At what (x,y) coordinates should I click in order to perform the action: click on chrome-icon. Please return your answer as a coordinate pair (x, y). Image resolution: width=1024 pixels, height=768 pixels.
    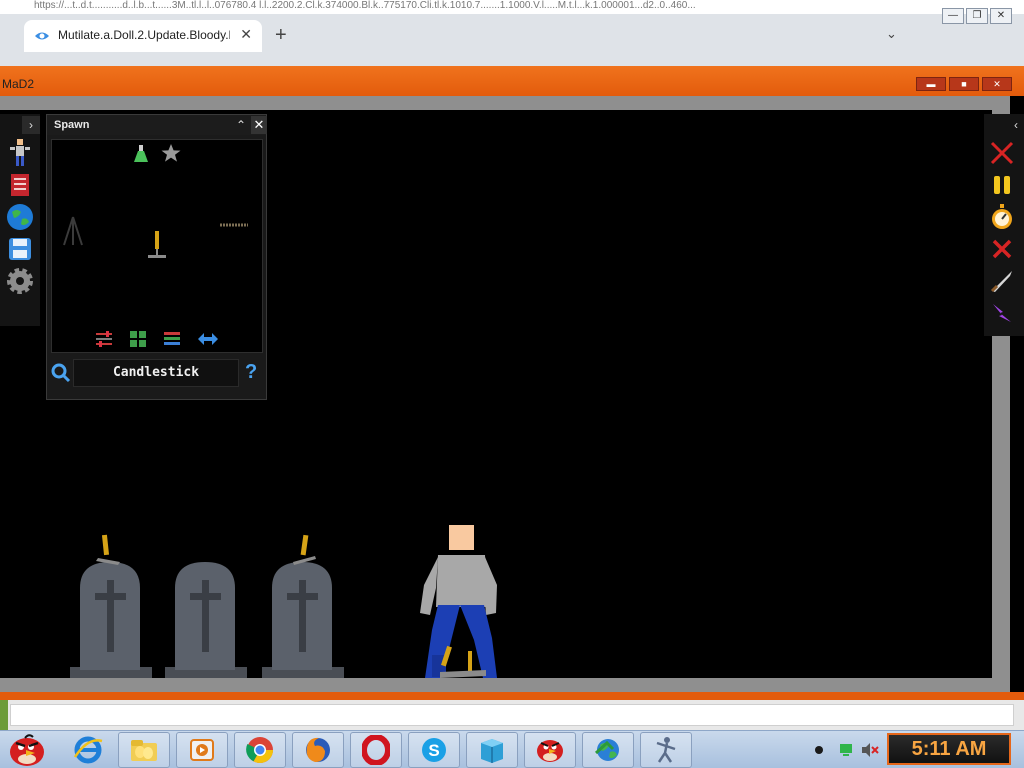
    Looking at the image, I should click on (260, 750).